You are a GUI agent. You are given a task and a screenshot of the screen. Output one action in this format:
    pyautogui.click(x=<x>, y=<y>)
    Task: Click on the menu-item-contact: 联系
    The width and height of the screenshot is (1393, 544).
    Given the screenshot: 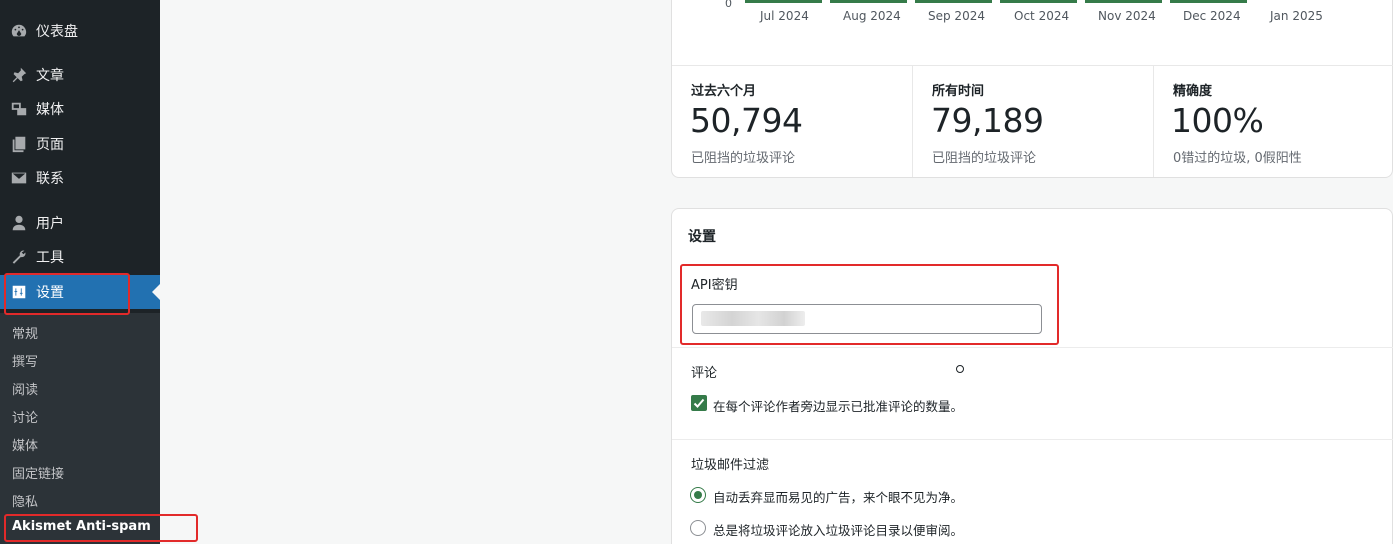 What is the action you would take?
    pyautogui.click(x=80, y=178)
    